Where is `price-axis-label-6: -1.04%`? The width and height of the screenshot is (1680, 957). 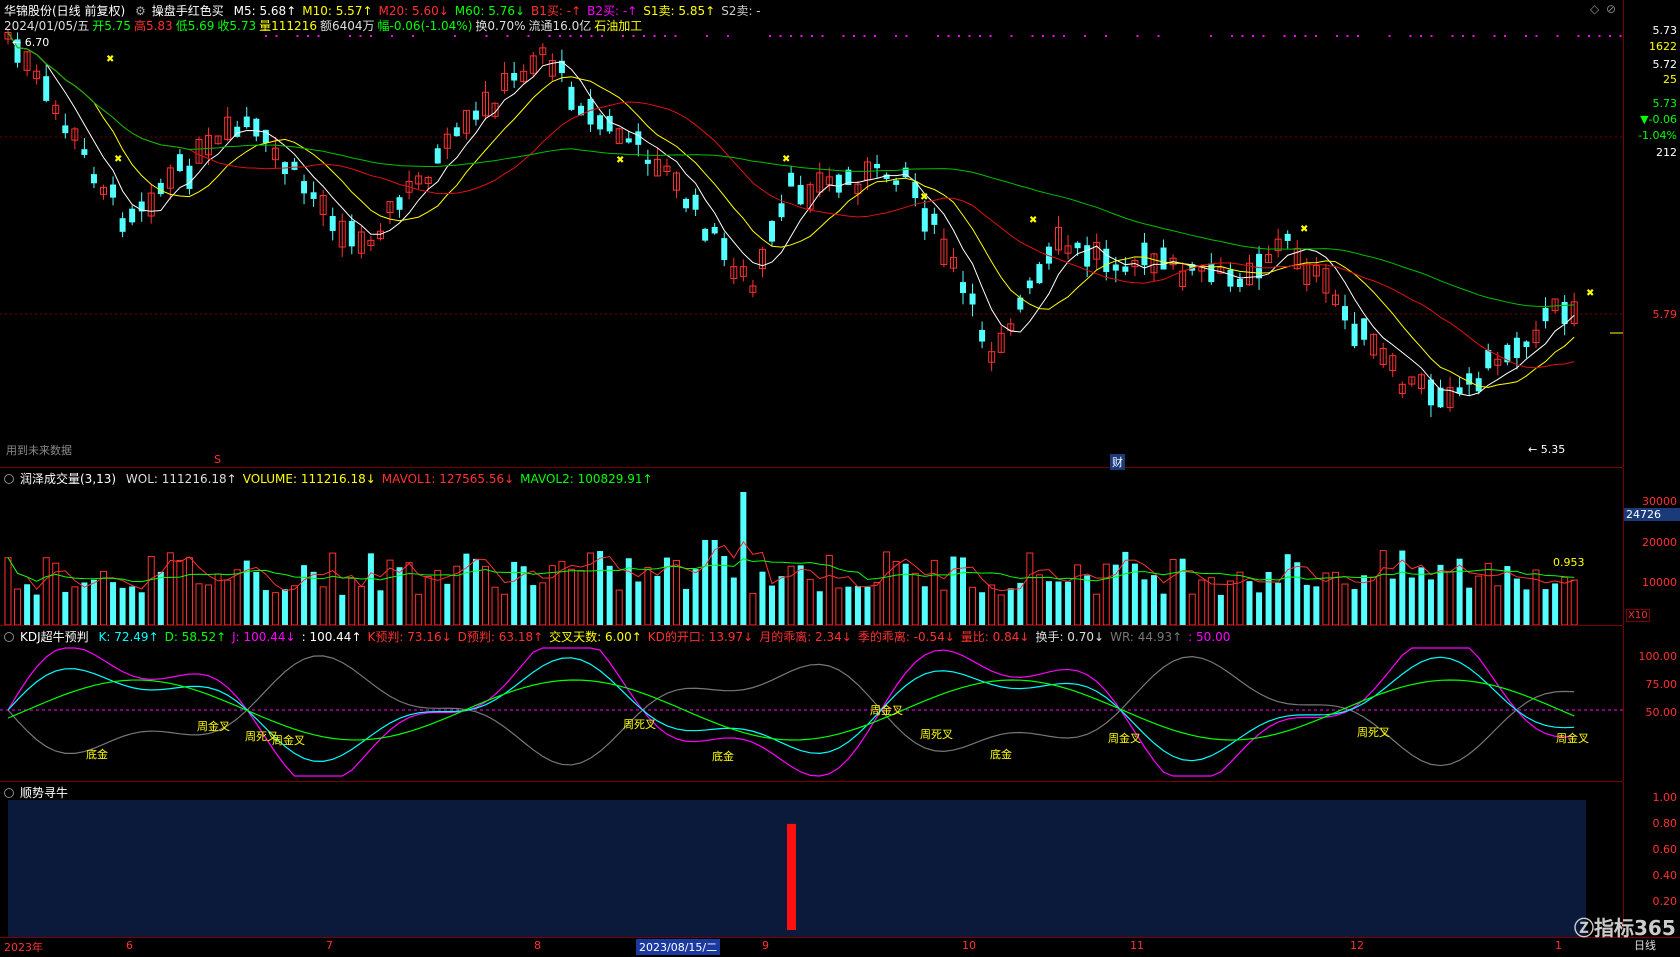 price-axis-label-6: -1.04% is located at coordinates (1657, 135).